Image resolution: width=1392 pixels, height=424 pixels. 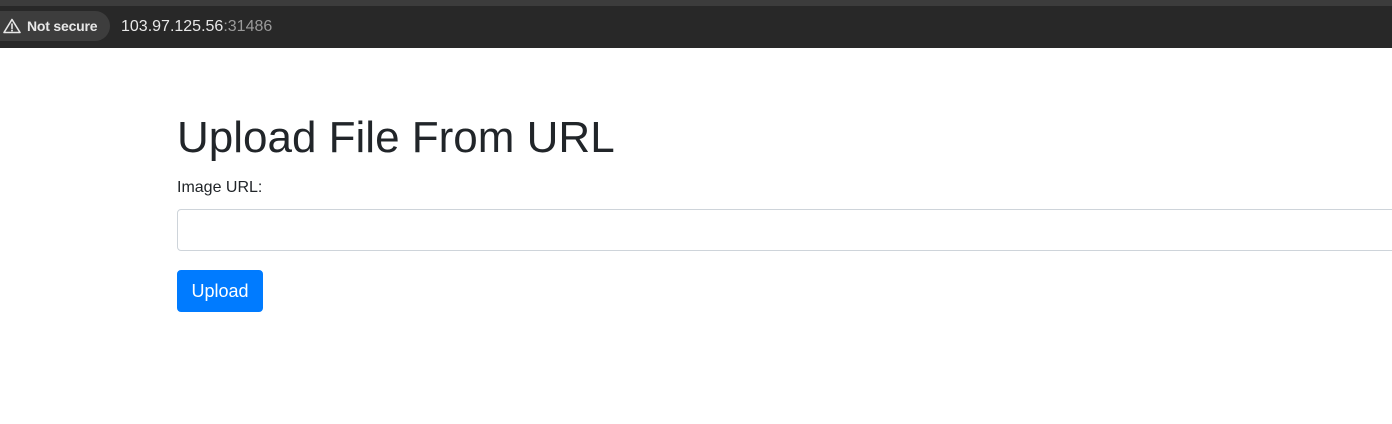 I want to click on url-host: 103.97.125.56, so click(x=172, y=26).